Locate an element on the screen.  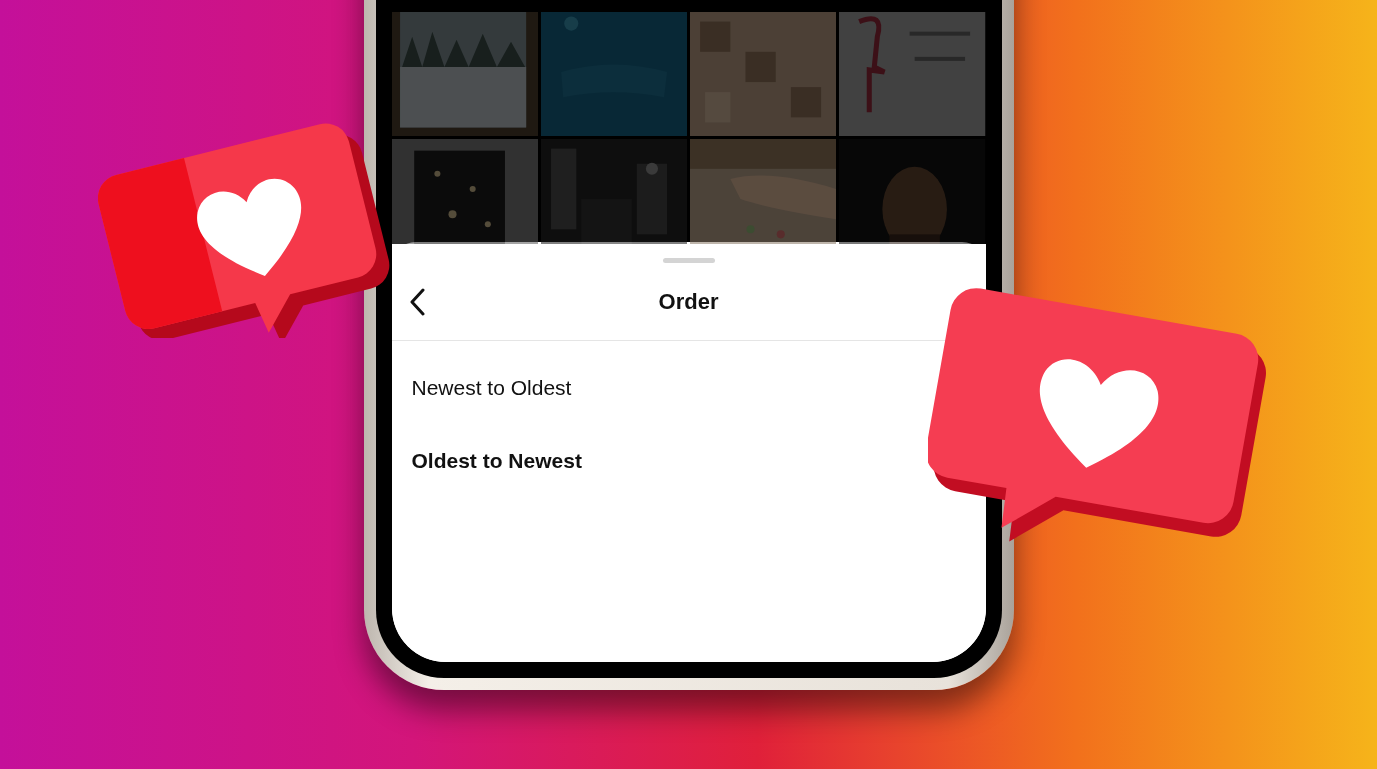
back-icon is located at coordinates (416, 302).